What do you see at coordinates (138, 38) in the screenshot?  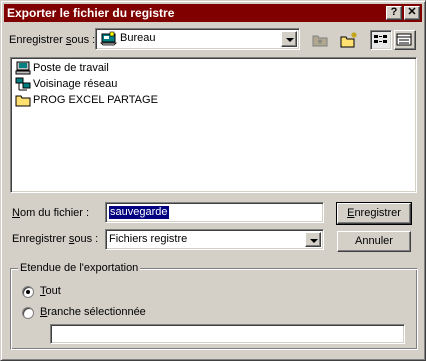 I see `save-in-value: Bureau` at bounding box center [138, 38].